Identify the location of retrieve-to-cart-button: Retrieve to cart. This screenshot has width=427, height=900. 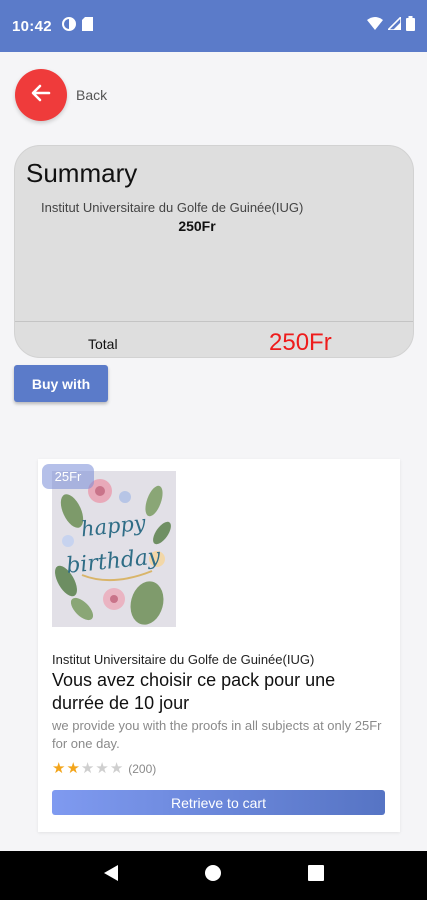
(218, 802).